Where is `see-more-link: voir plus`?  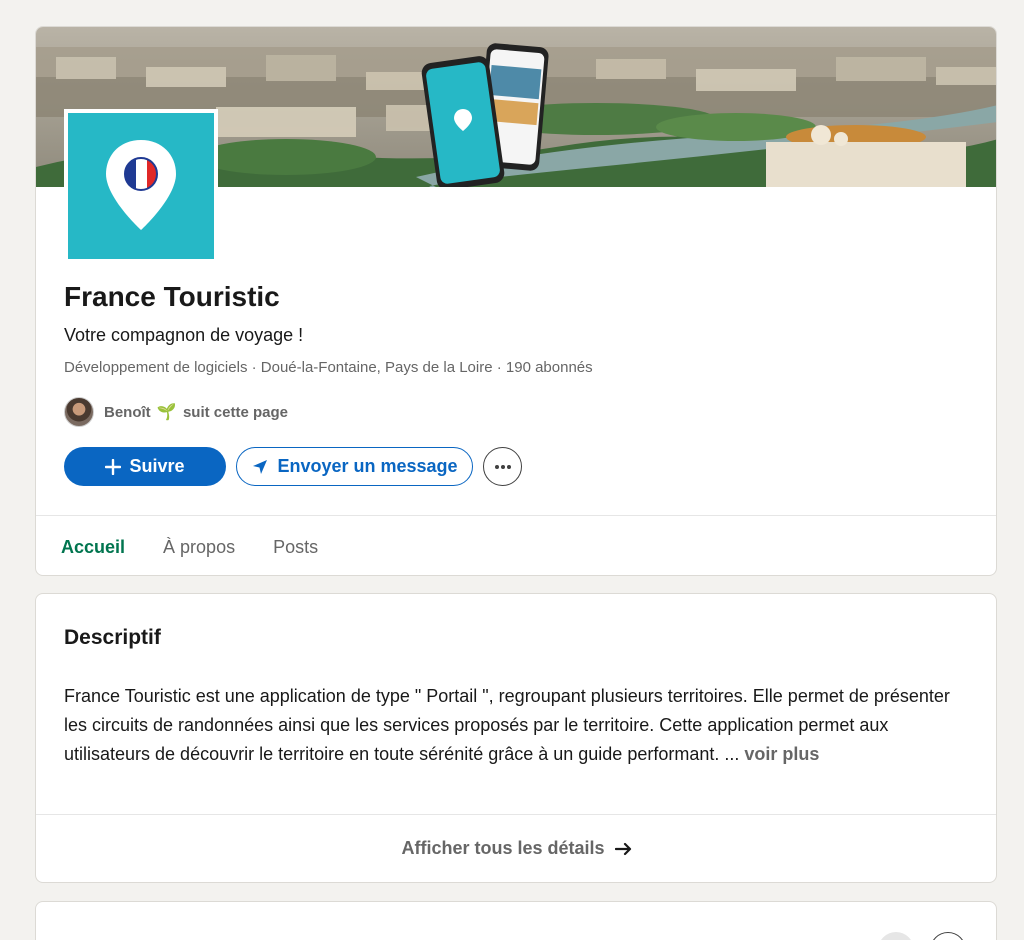 see-more-link: voir plus is located at coordinates (781, 754).